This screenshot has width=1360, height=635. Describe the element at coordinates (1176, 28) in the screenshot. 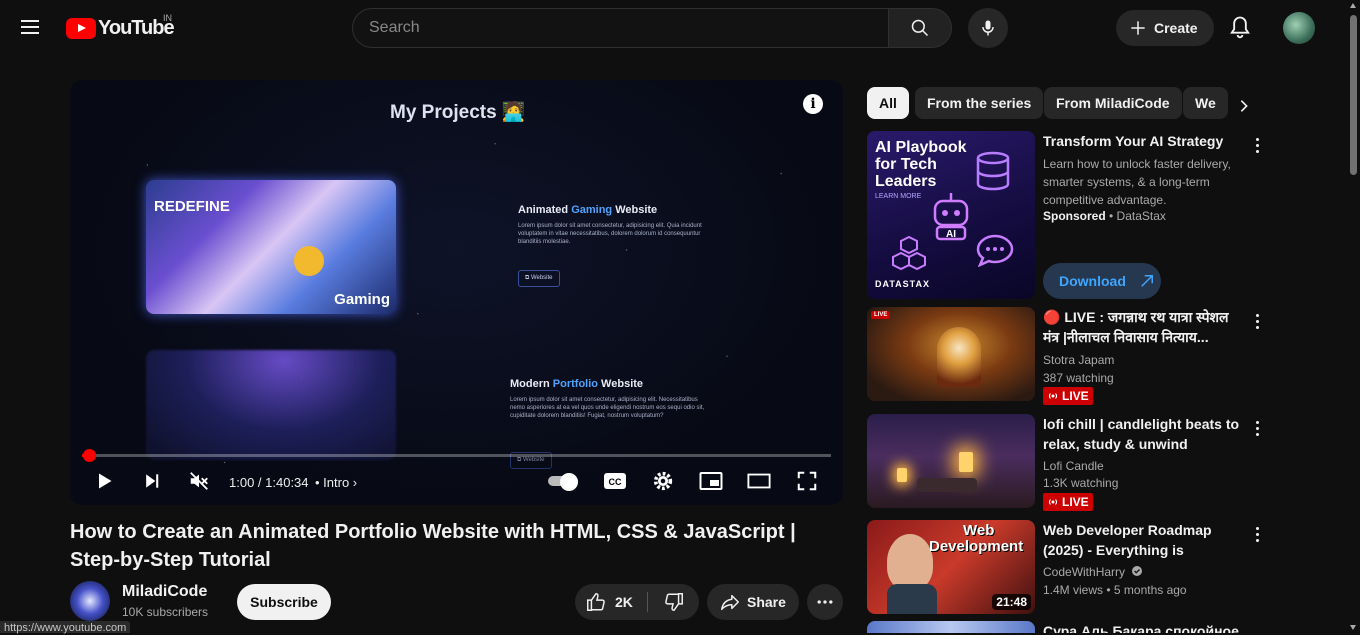

I see `create-label: Create` at that location.